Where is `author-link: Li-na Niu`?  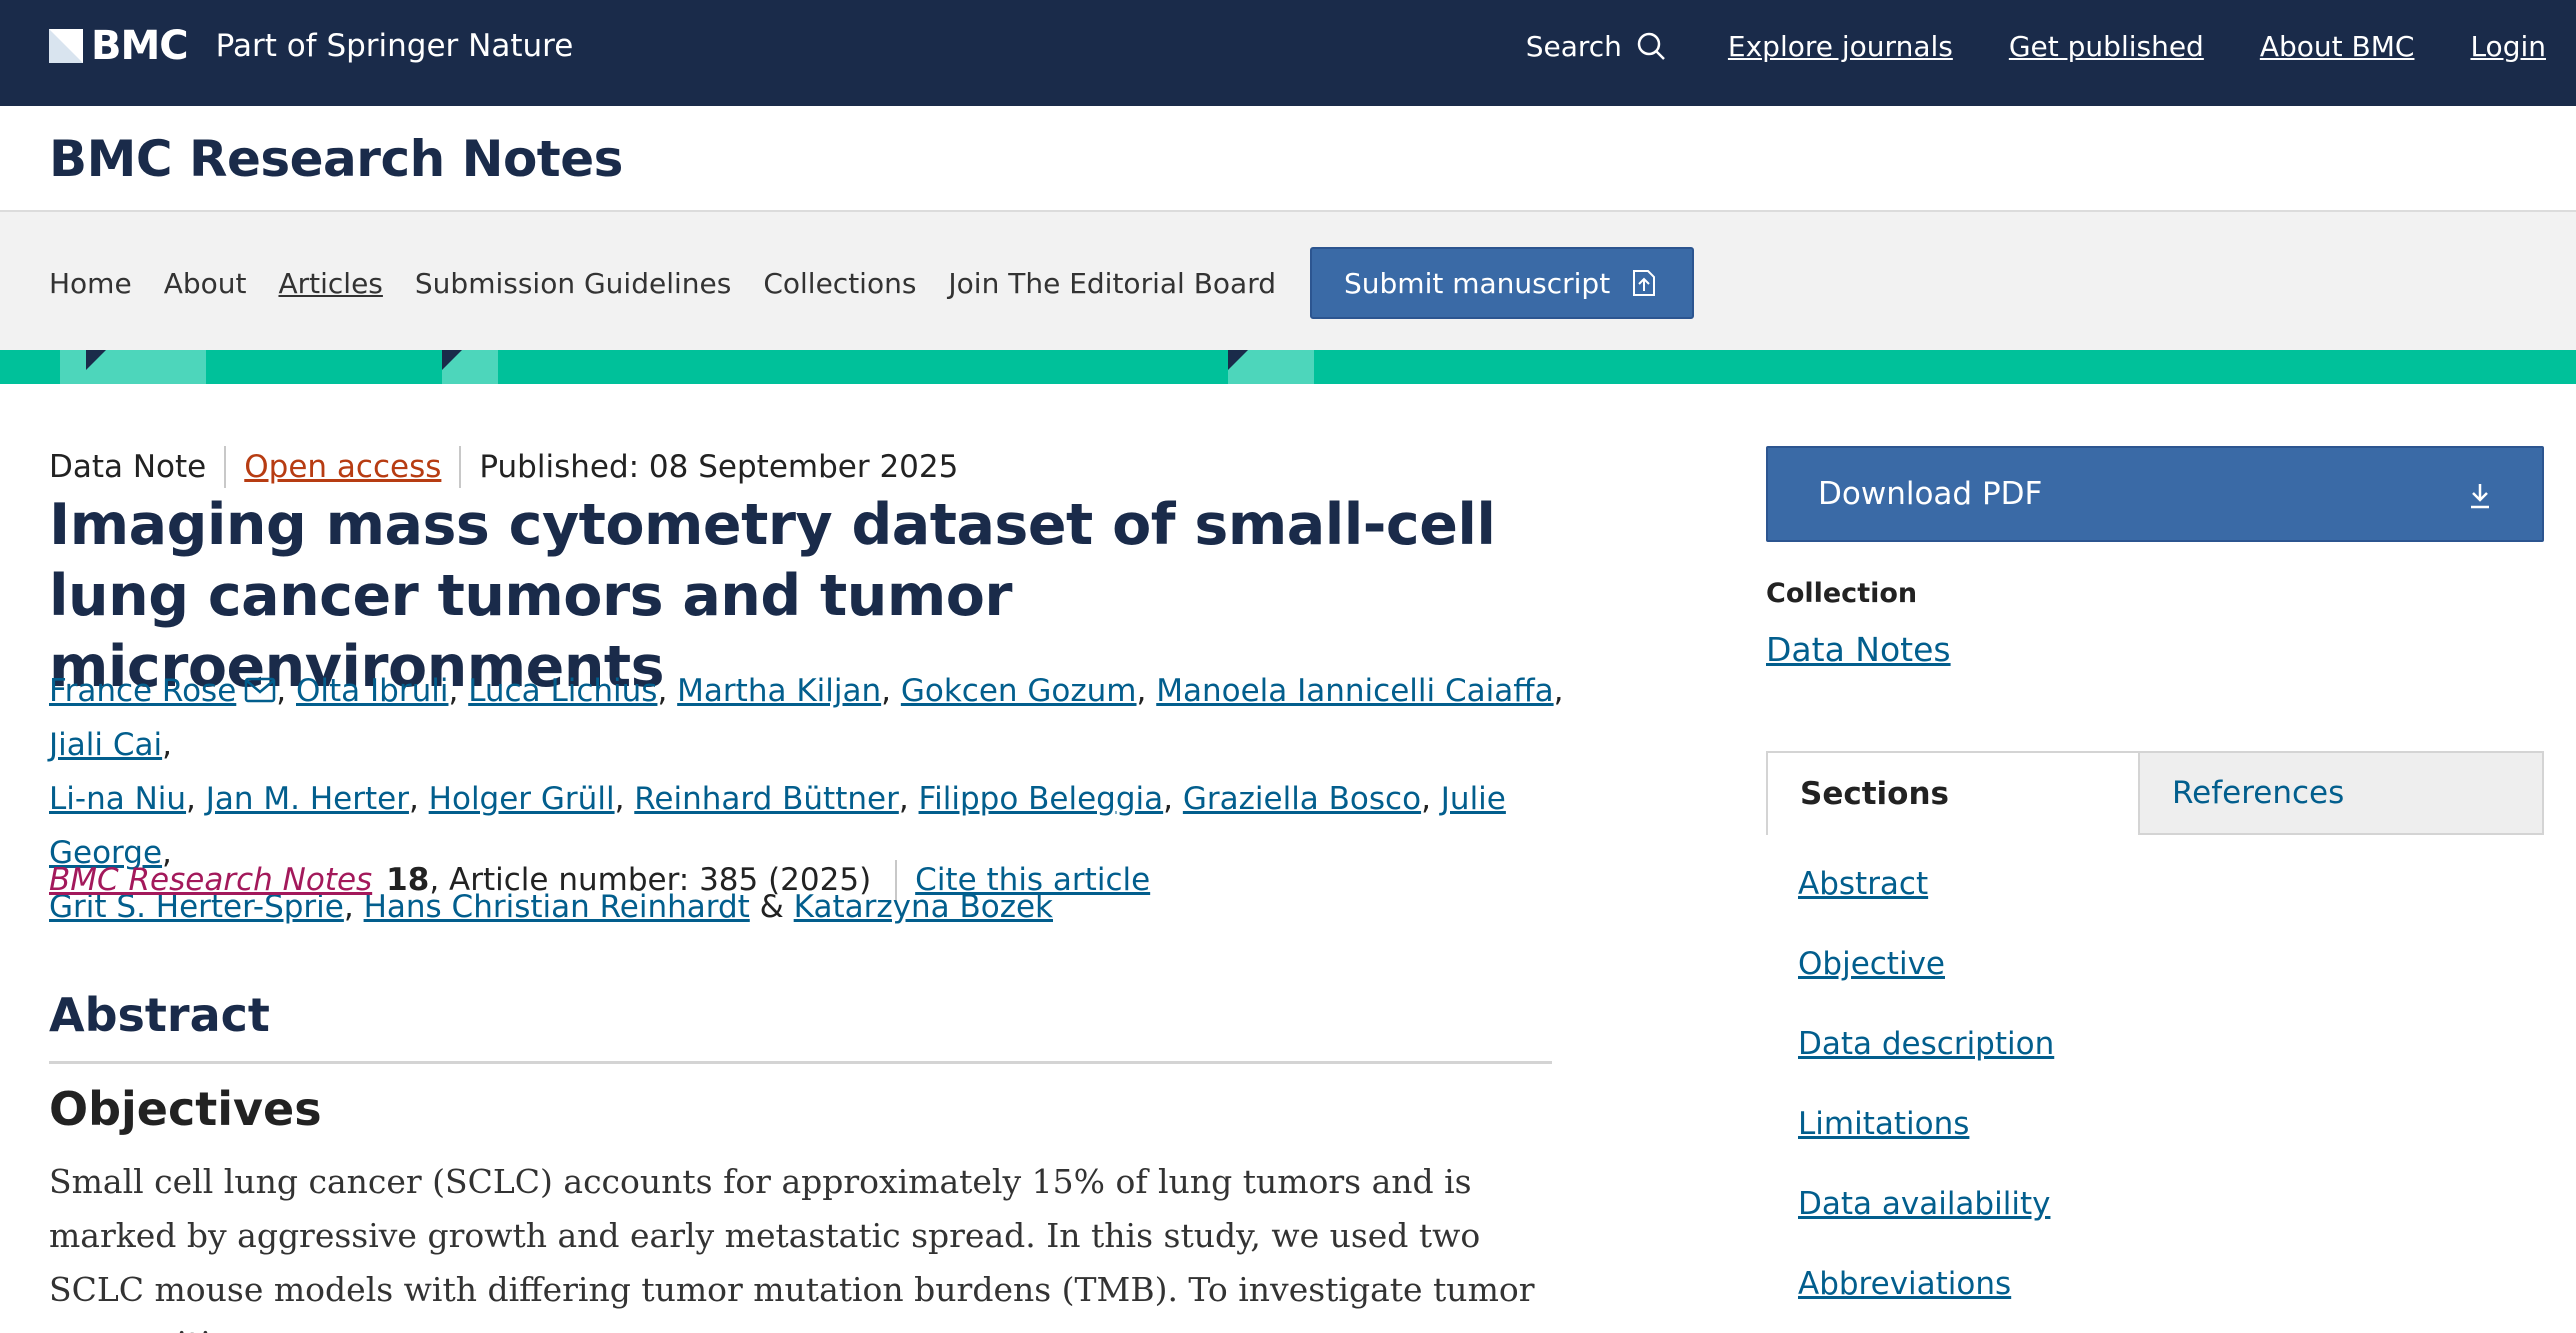
author-link: Li-na Niu is located at coordinates (117, 799).